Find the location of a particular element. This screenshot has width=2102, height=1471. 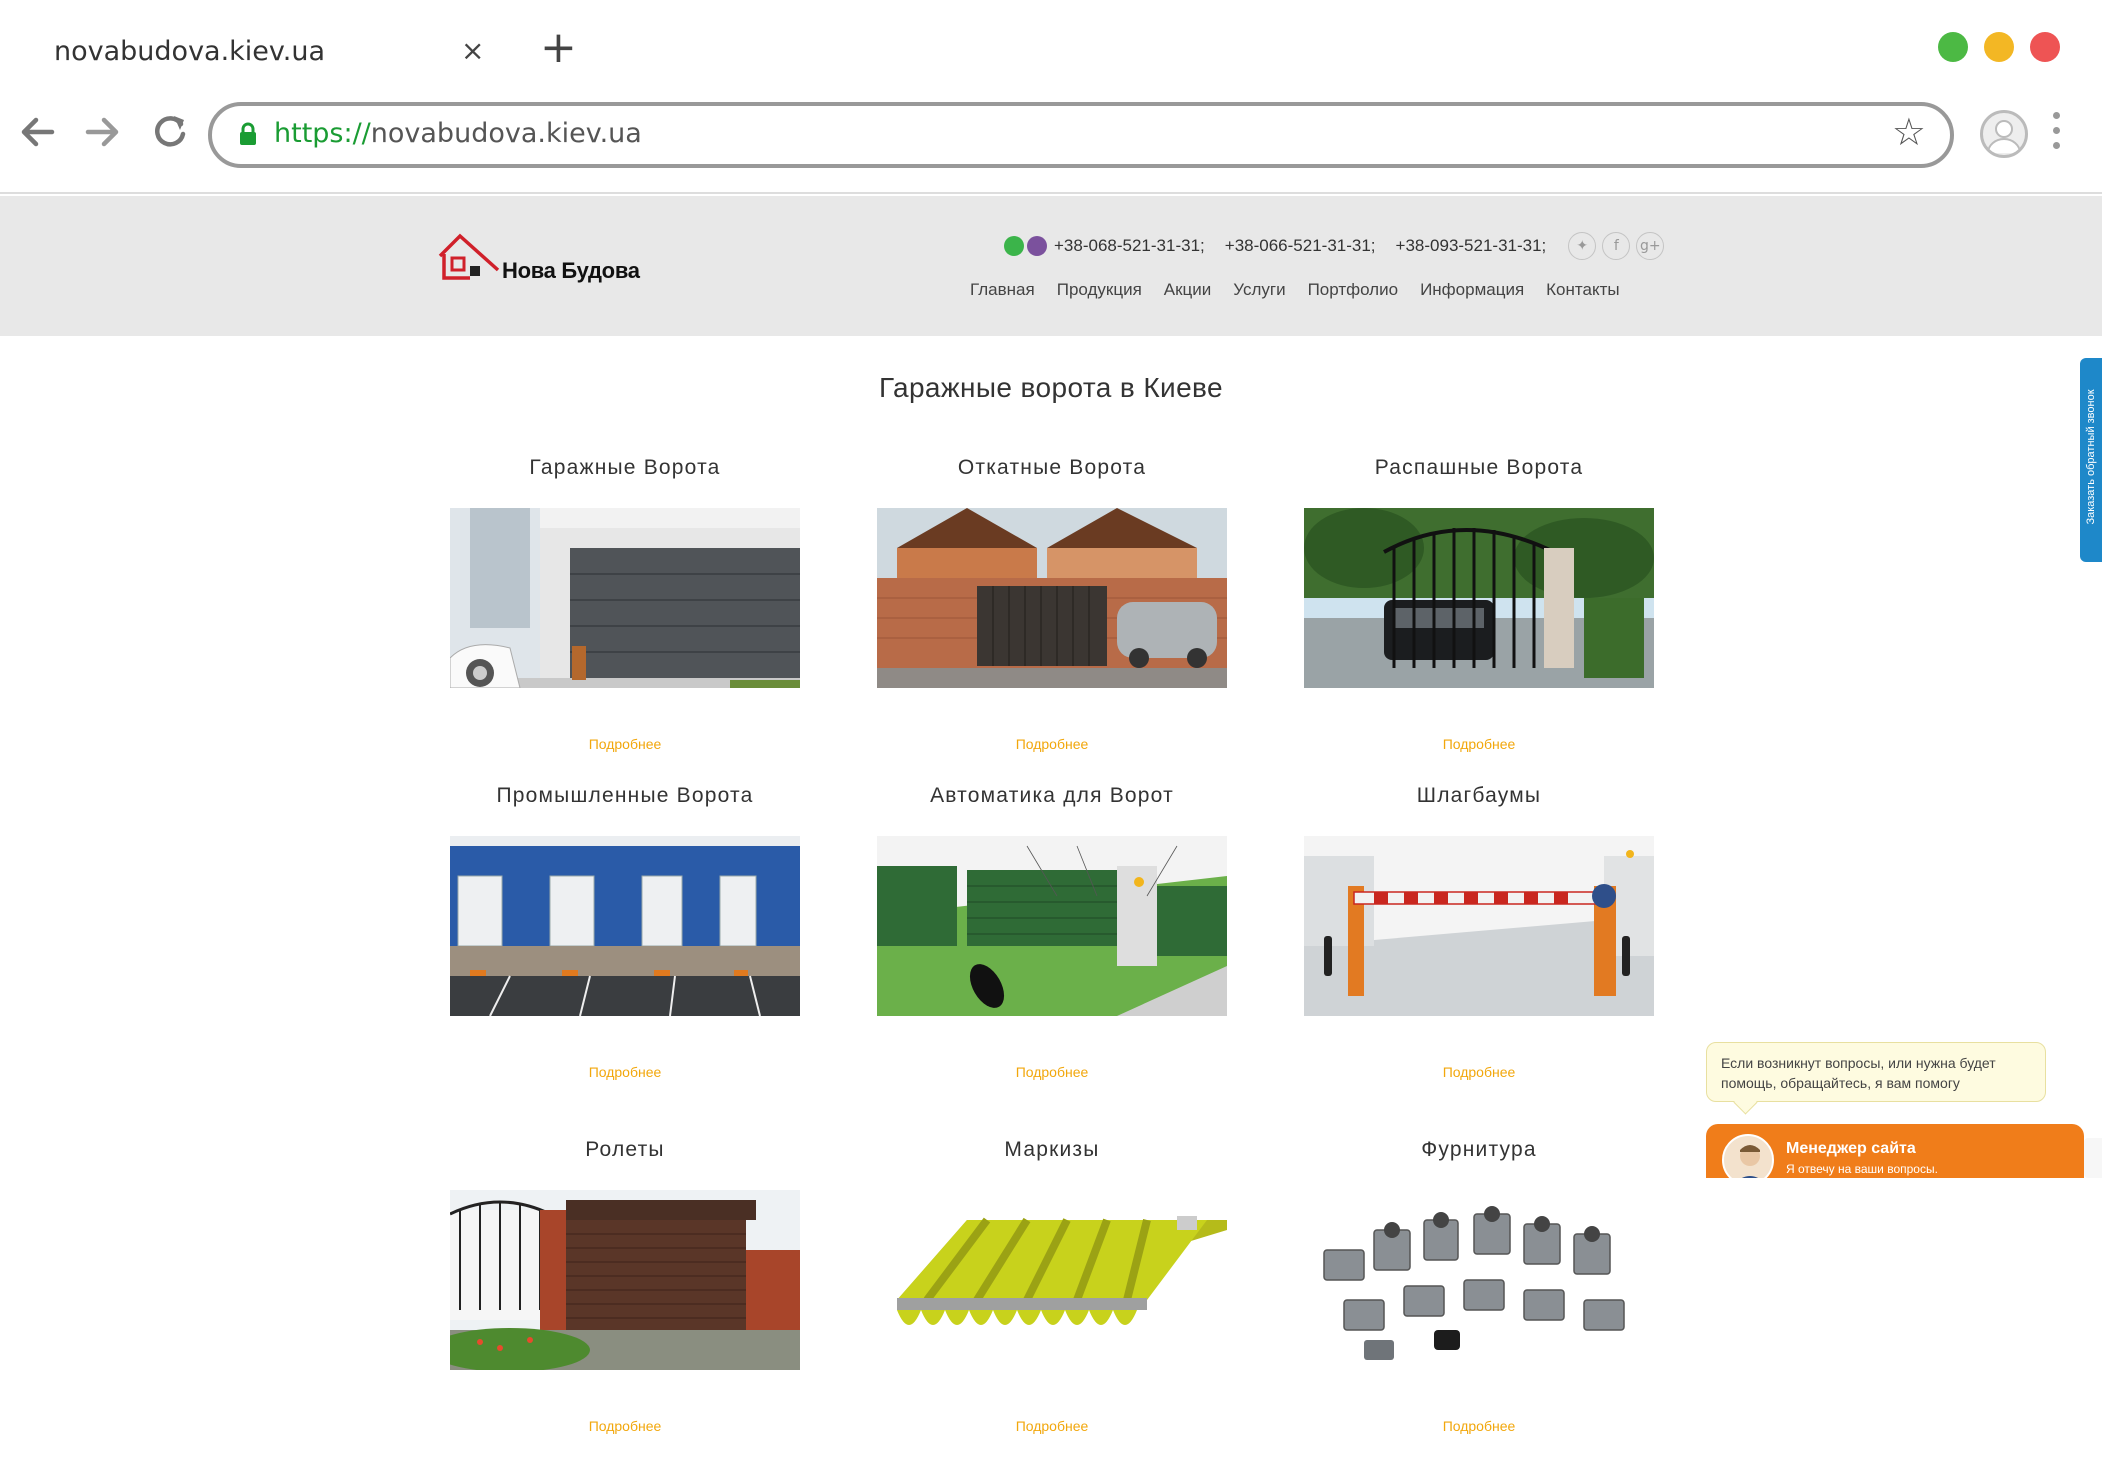

nav-item-portfolio: Портфолио is located at coordinates (1353, 290).